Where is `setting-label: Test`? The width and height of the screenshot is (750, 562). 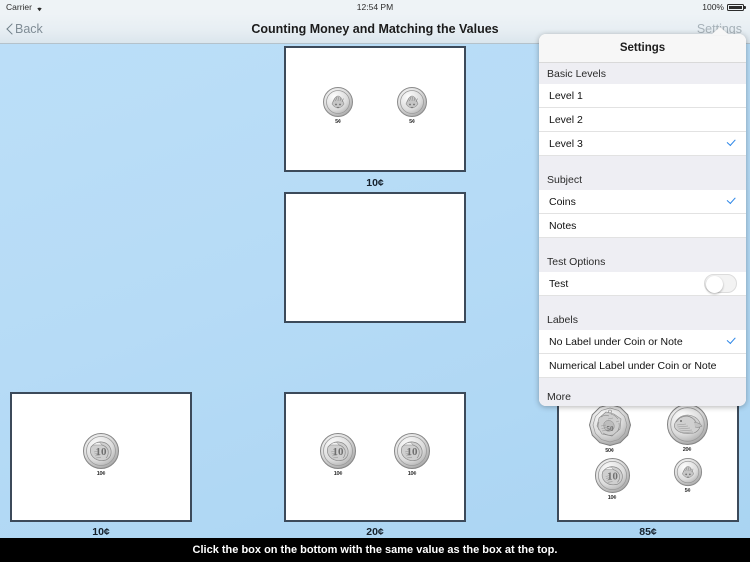
setting-label: Test is located at coordinates (559, 283).